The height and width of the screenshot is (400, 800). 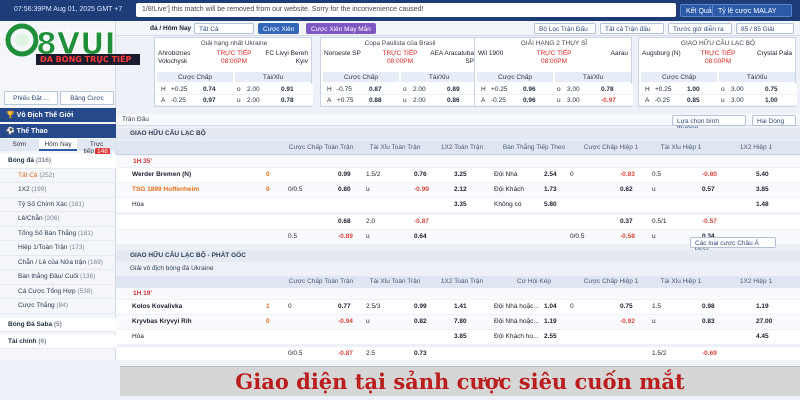 What do you see at coordinates (58, 292) in the screenshot?
I see `sidebar-item-9: Cá Cược Tổng Hợp (538)` at bounding box center [58, 292].